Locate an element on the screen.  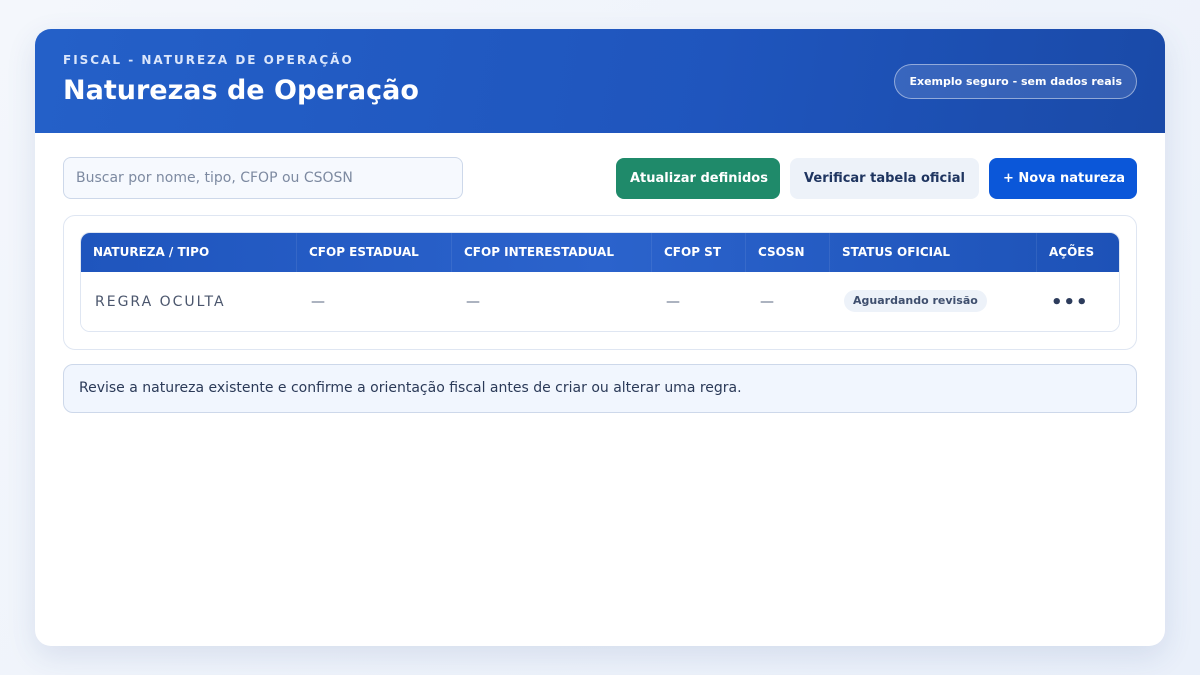
header-eyebrow: FISCAL - NATUREZA DE OPERAÇÃO is located at coordinates (208, 60).